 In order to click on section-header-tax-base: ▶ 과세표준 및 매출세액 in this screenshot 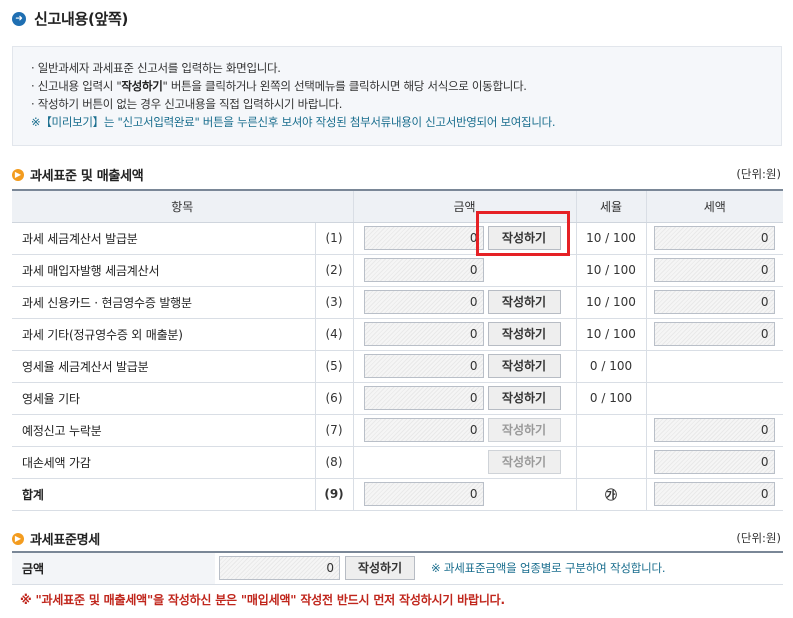, I will do `click(78, 174)`.